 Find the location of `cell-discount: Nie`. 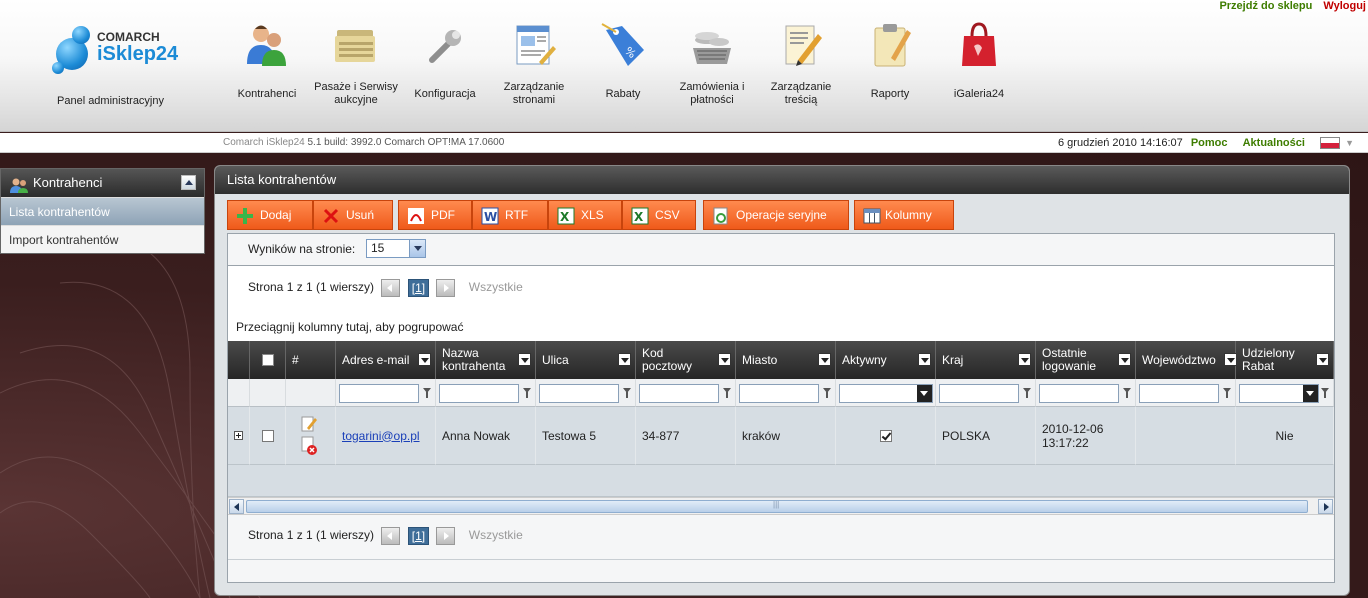

cell-discount: Nie is located at coordinates (1285, 436).